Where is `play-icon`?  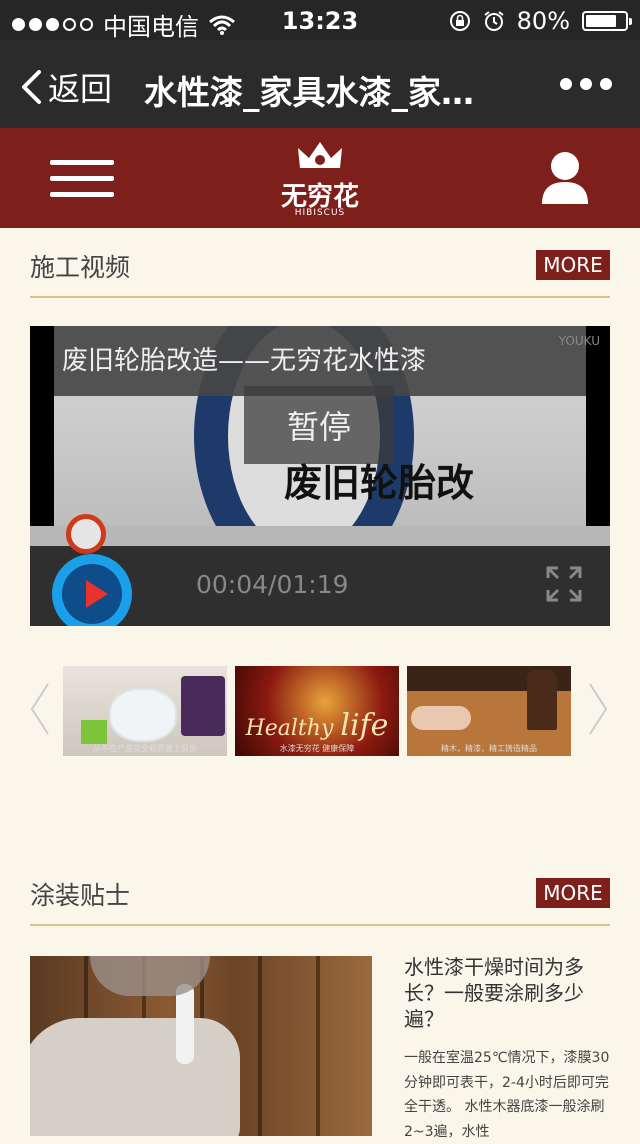
play-icon is located at coordinates (97, 594).